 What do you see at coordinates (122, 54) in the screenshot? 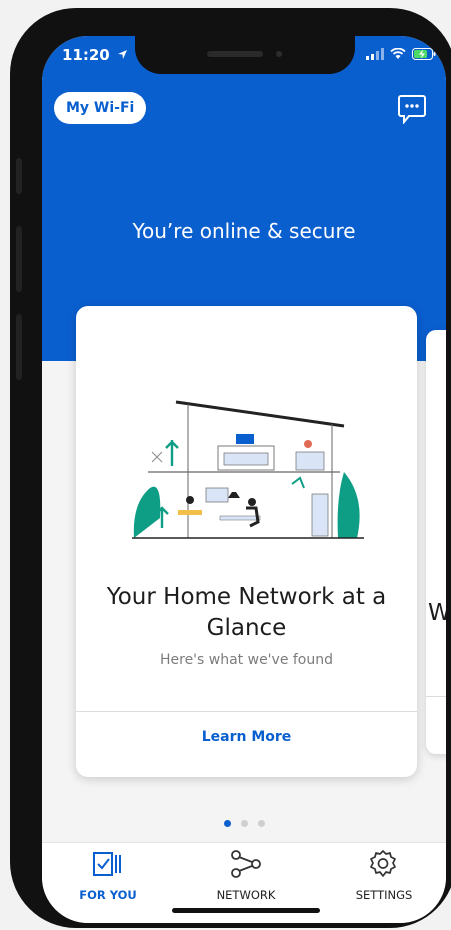
I see `location-arrow-icon` at bounding box center [122, 54].